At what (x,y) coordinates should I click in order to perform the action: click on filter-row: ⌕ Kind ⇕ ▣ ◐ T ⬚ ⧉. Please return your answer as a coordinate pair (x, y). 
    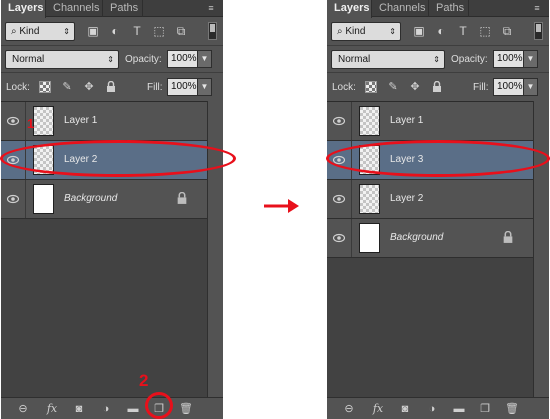
    Looking at the image, I should click on (112, 31).